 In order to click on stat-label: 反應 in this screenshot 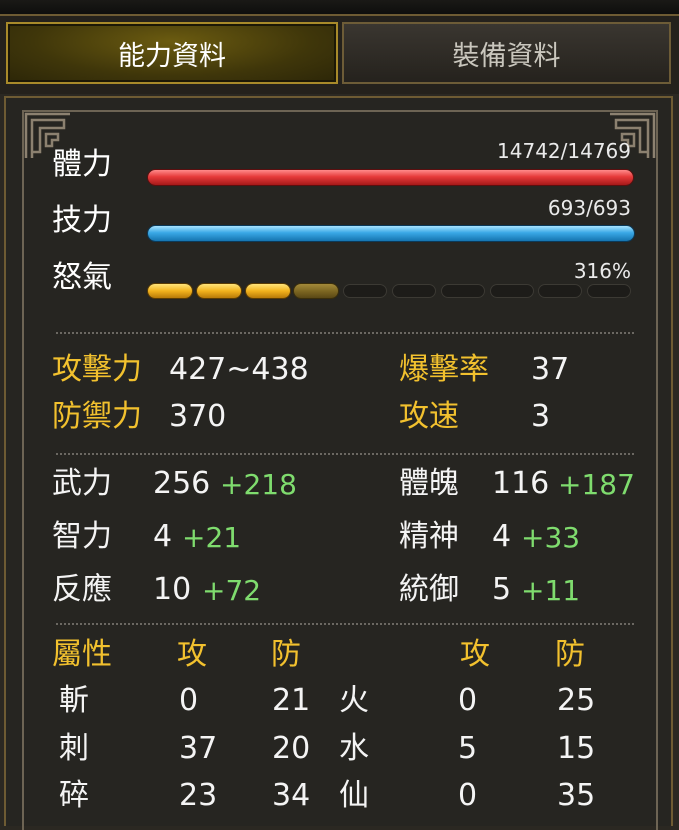, I will do `click(82, 589)`.